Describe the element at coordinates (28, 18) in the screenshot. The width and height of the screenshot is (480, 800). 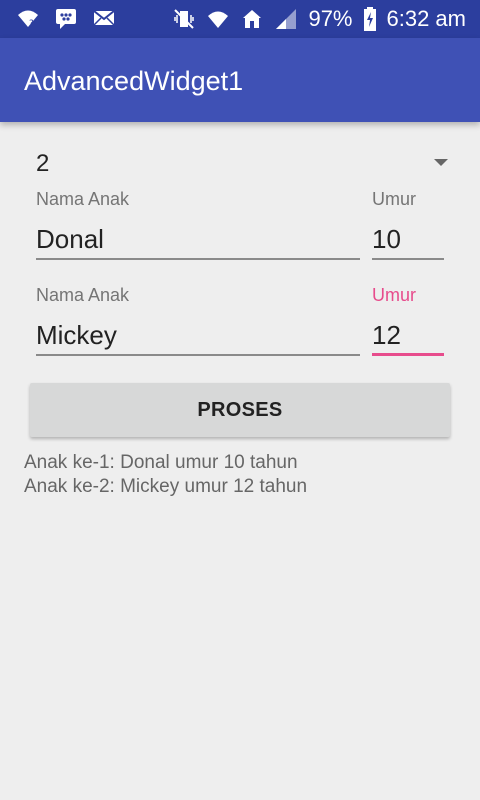
I see `wifi-question-icon: ?` at that location.